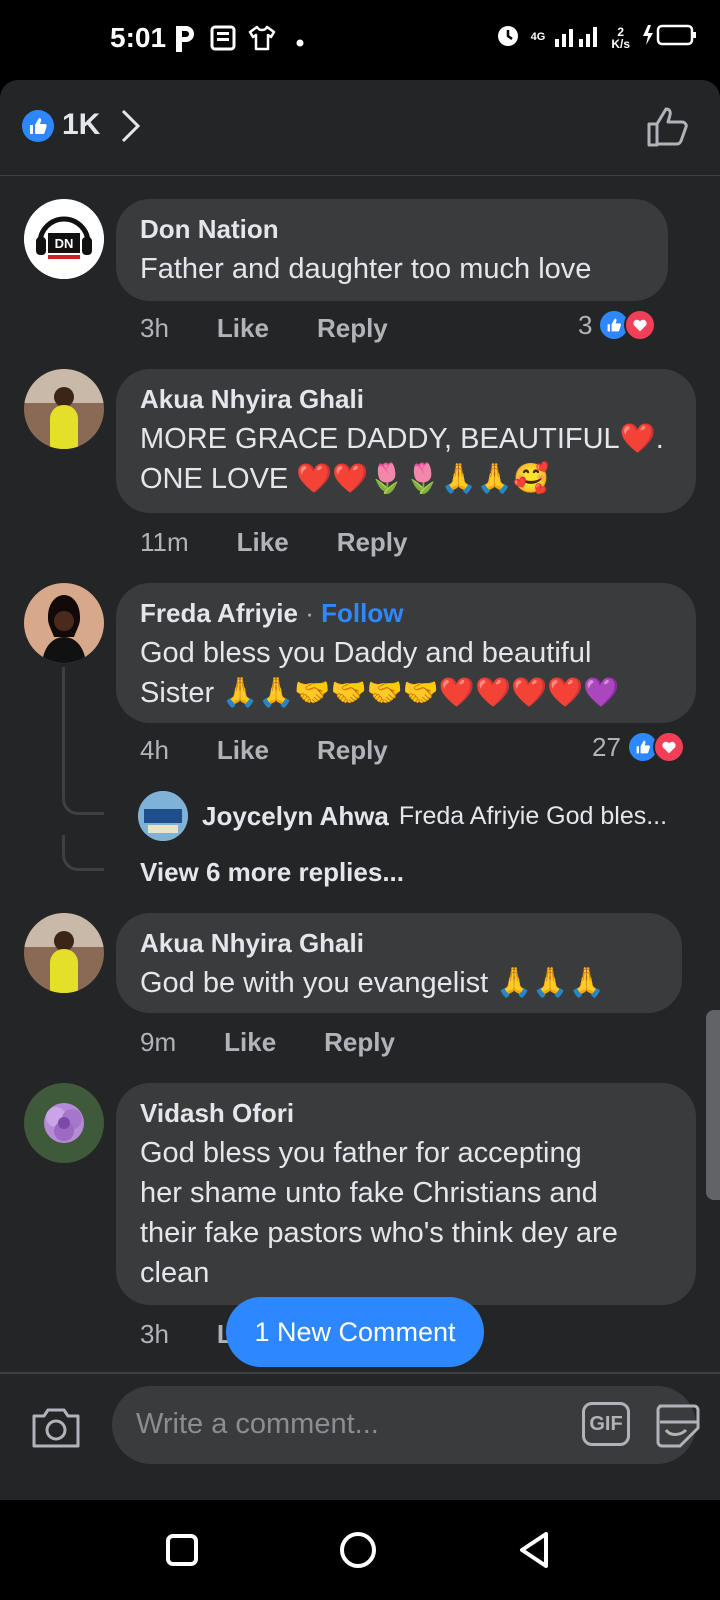 The height and width of the screenshot is (1600, 720). What do you see at coordinates (669, 37) in the screenshot?
I see `battery-charging-icon` at bounding box center [669, 37].